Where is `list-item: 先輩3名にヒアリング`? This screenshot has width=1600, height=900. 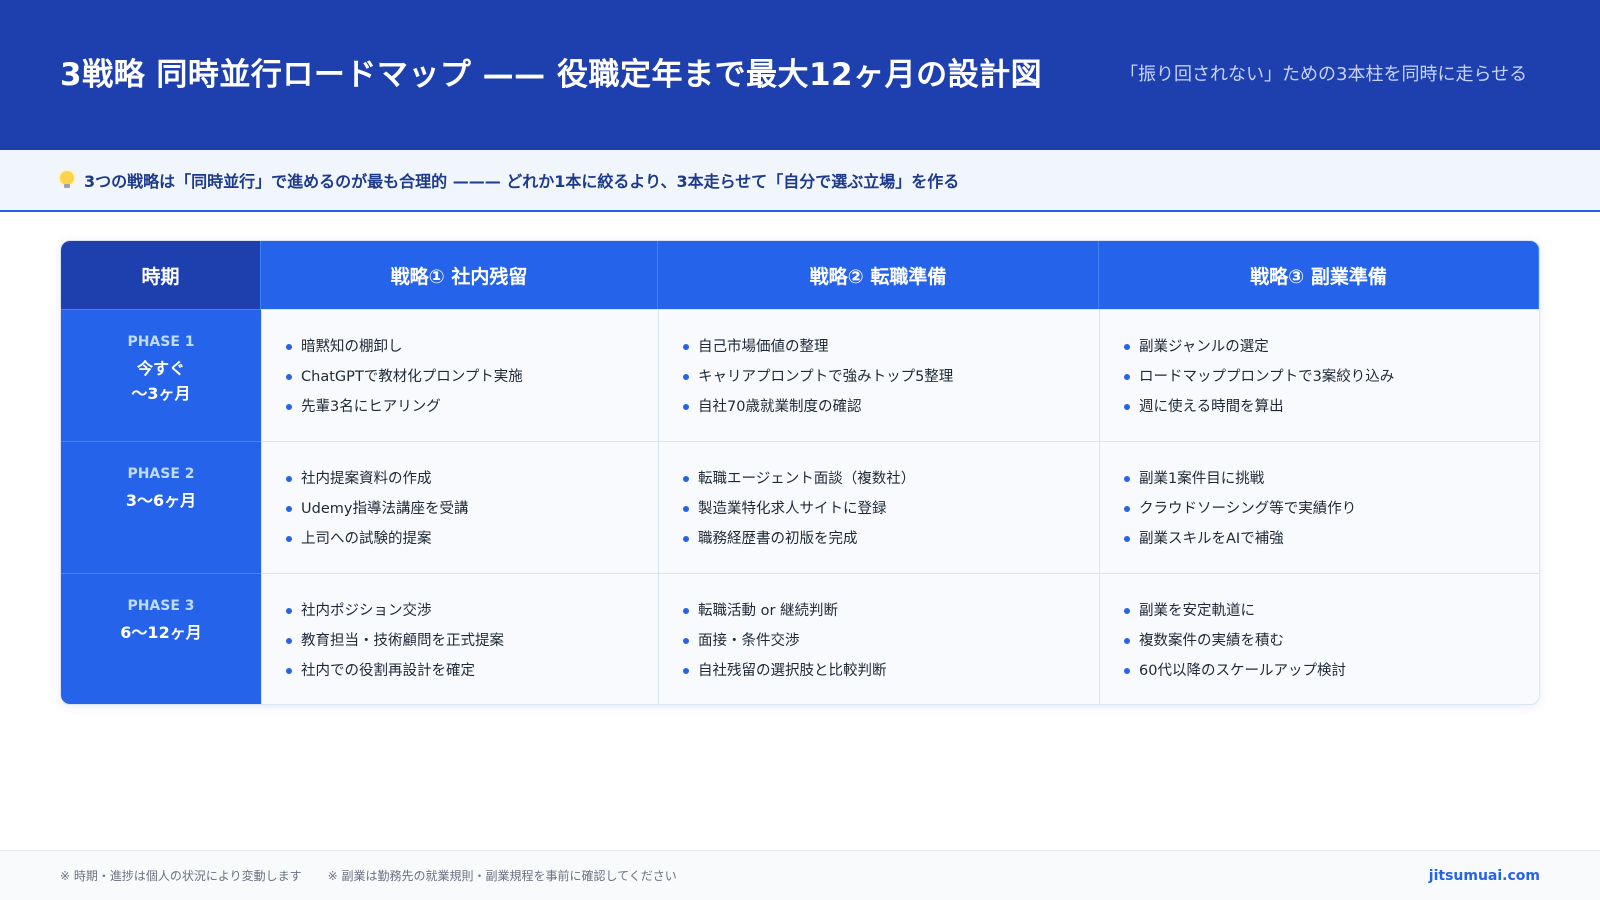
list-item: 先輩3名にヒアリング is located at coordinates (460, 407).